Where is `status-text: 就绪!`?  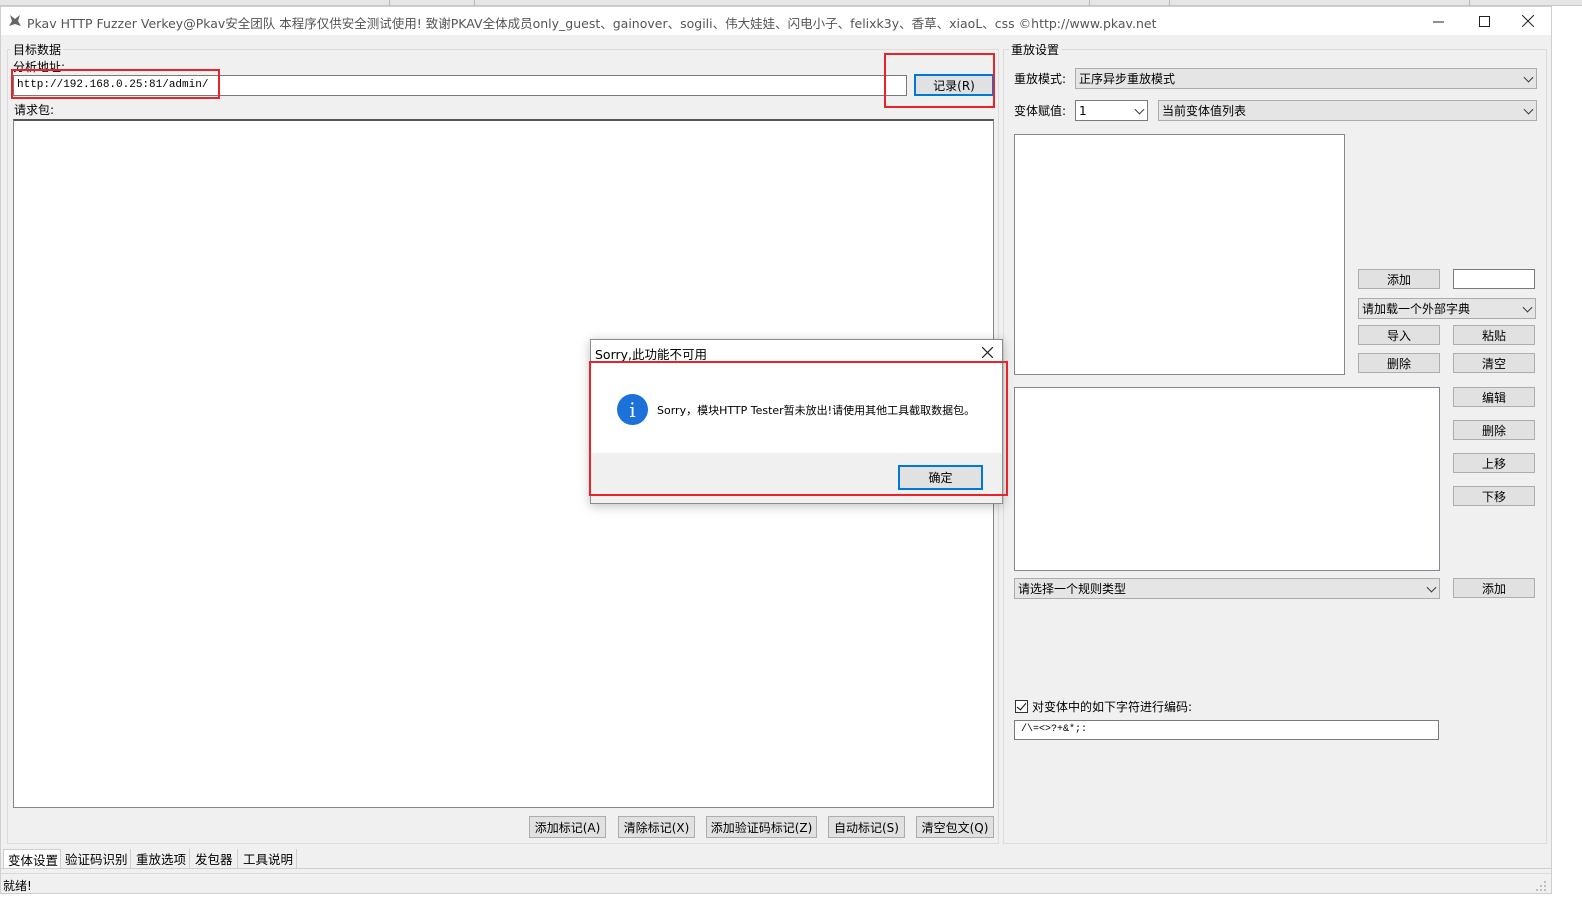 status-text: 就绪! is located at coordinates (17, 886).